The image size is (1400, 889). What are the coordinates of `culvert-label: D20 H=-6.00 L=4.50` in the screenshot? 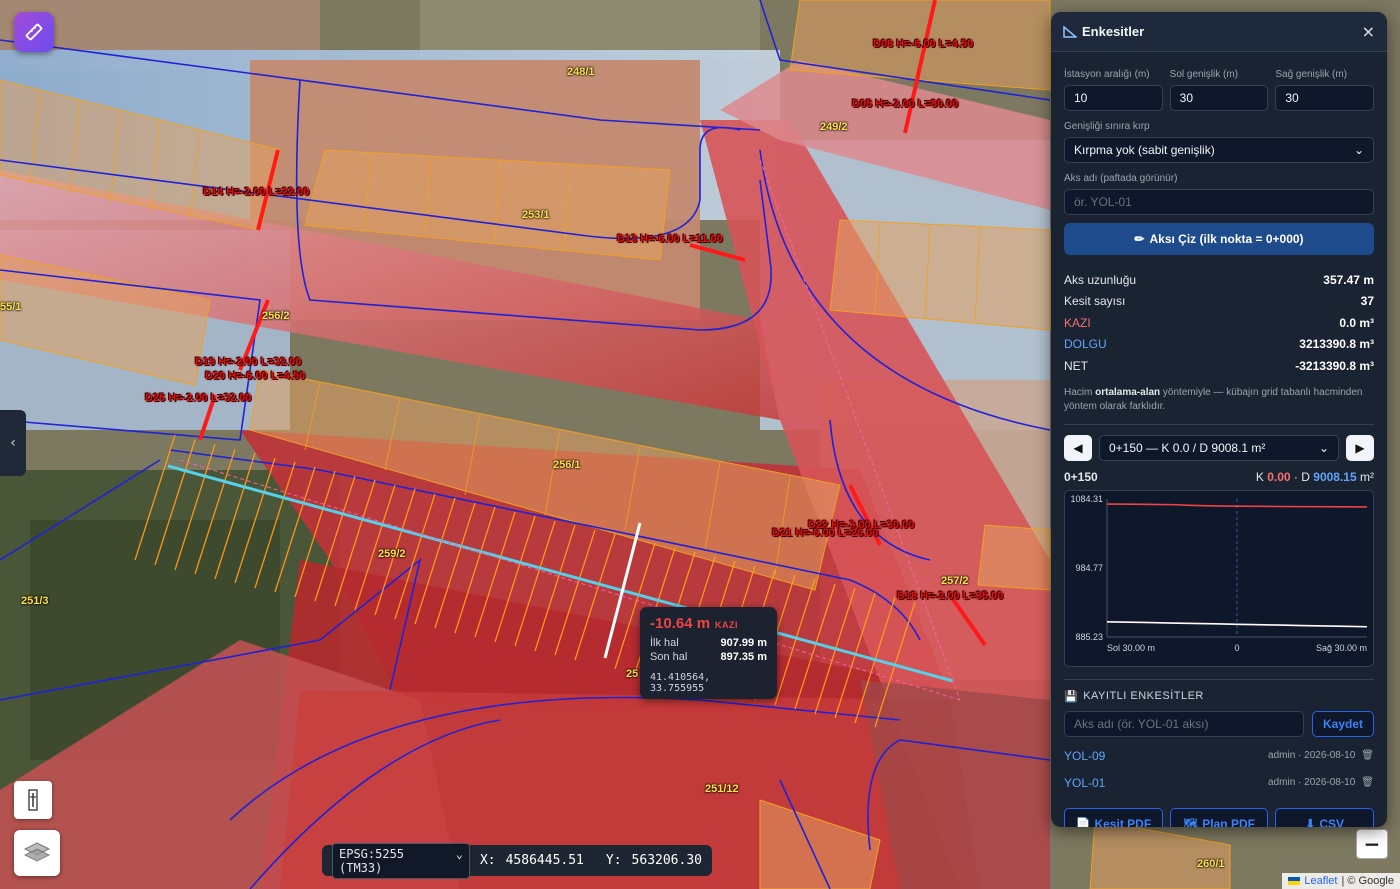 It's located at (255, 376).